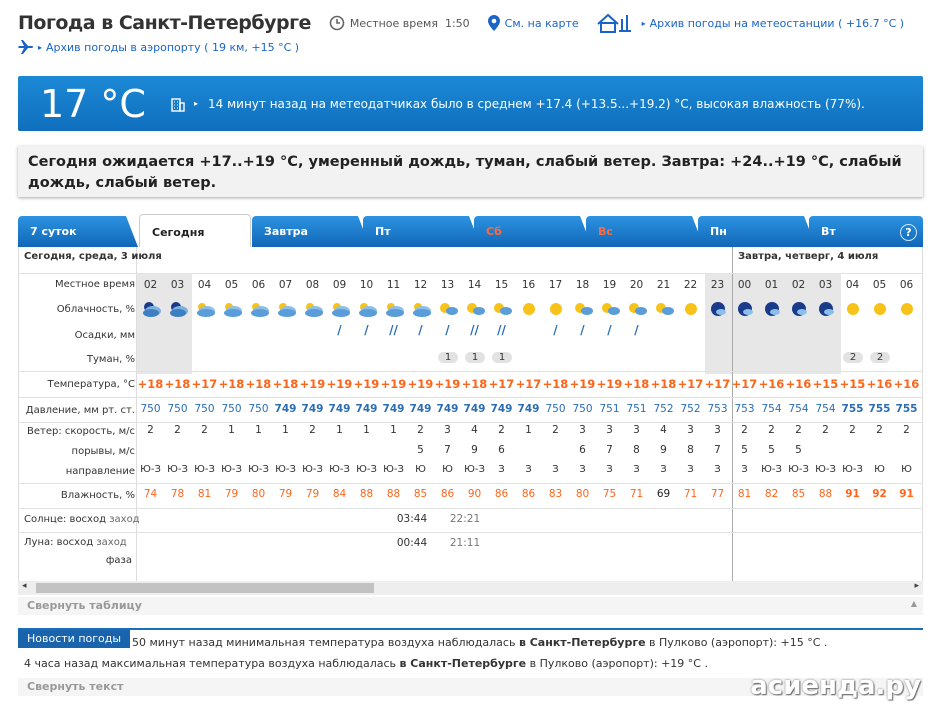  What do you see at coordinates (914, 603) in the screenshot?
I see `collapse-arrow-icon: ▲` at bounding box center [914, 603].